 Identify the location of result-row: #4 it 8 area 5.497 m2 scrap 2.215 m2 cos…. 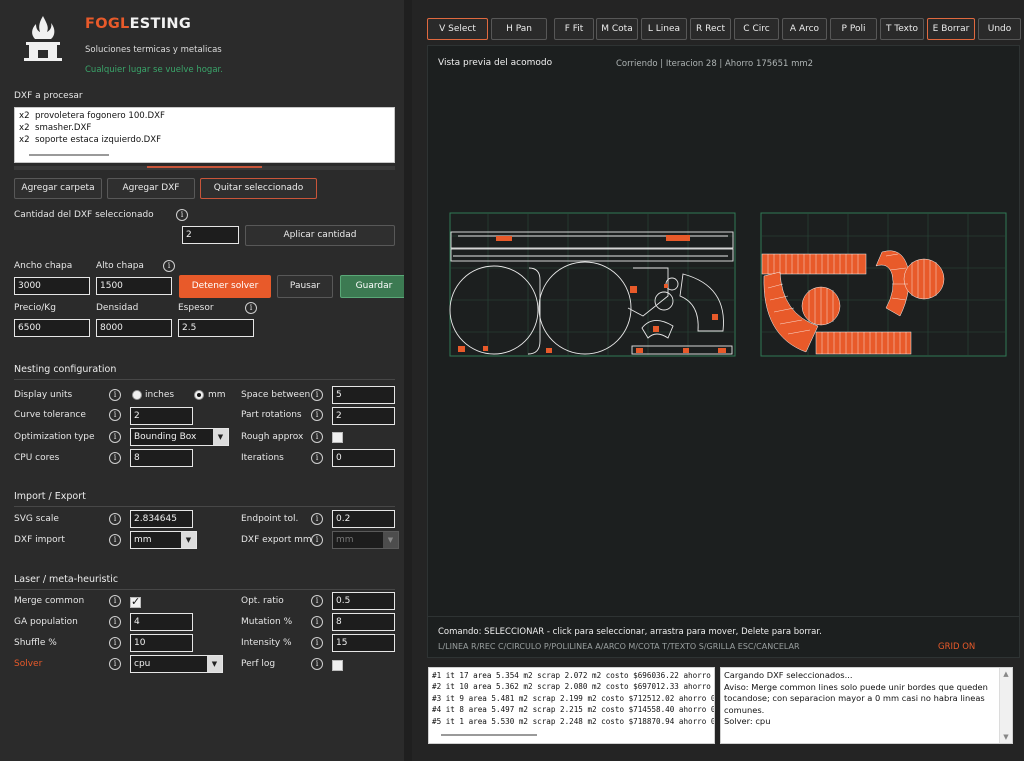
(573, 709).